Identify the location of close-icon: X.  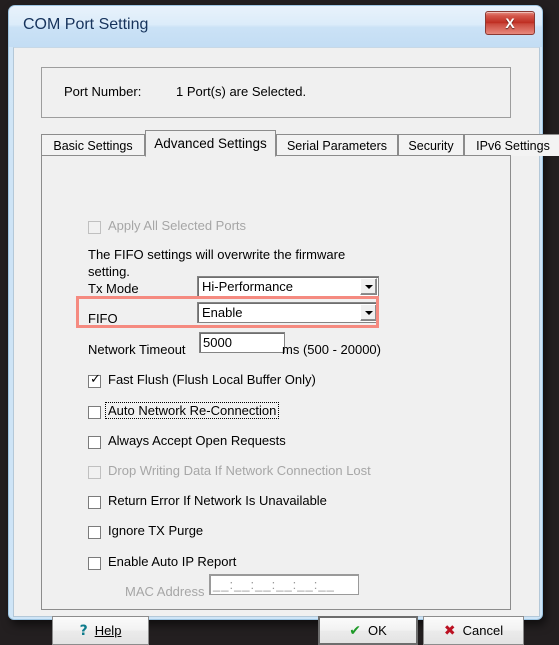
(510, 23).